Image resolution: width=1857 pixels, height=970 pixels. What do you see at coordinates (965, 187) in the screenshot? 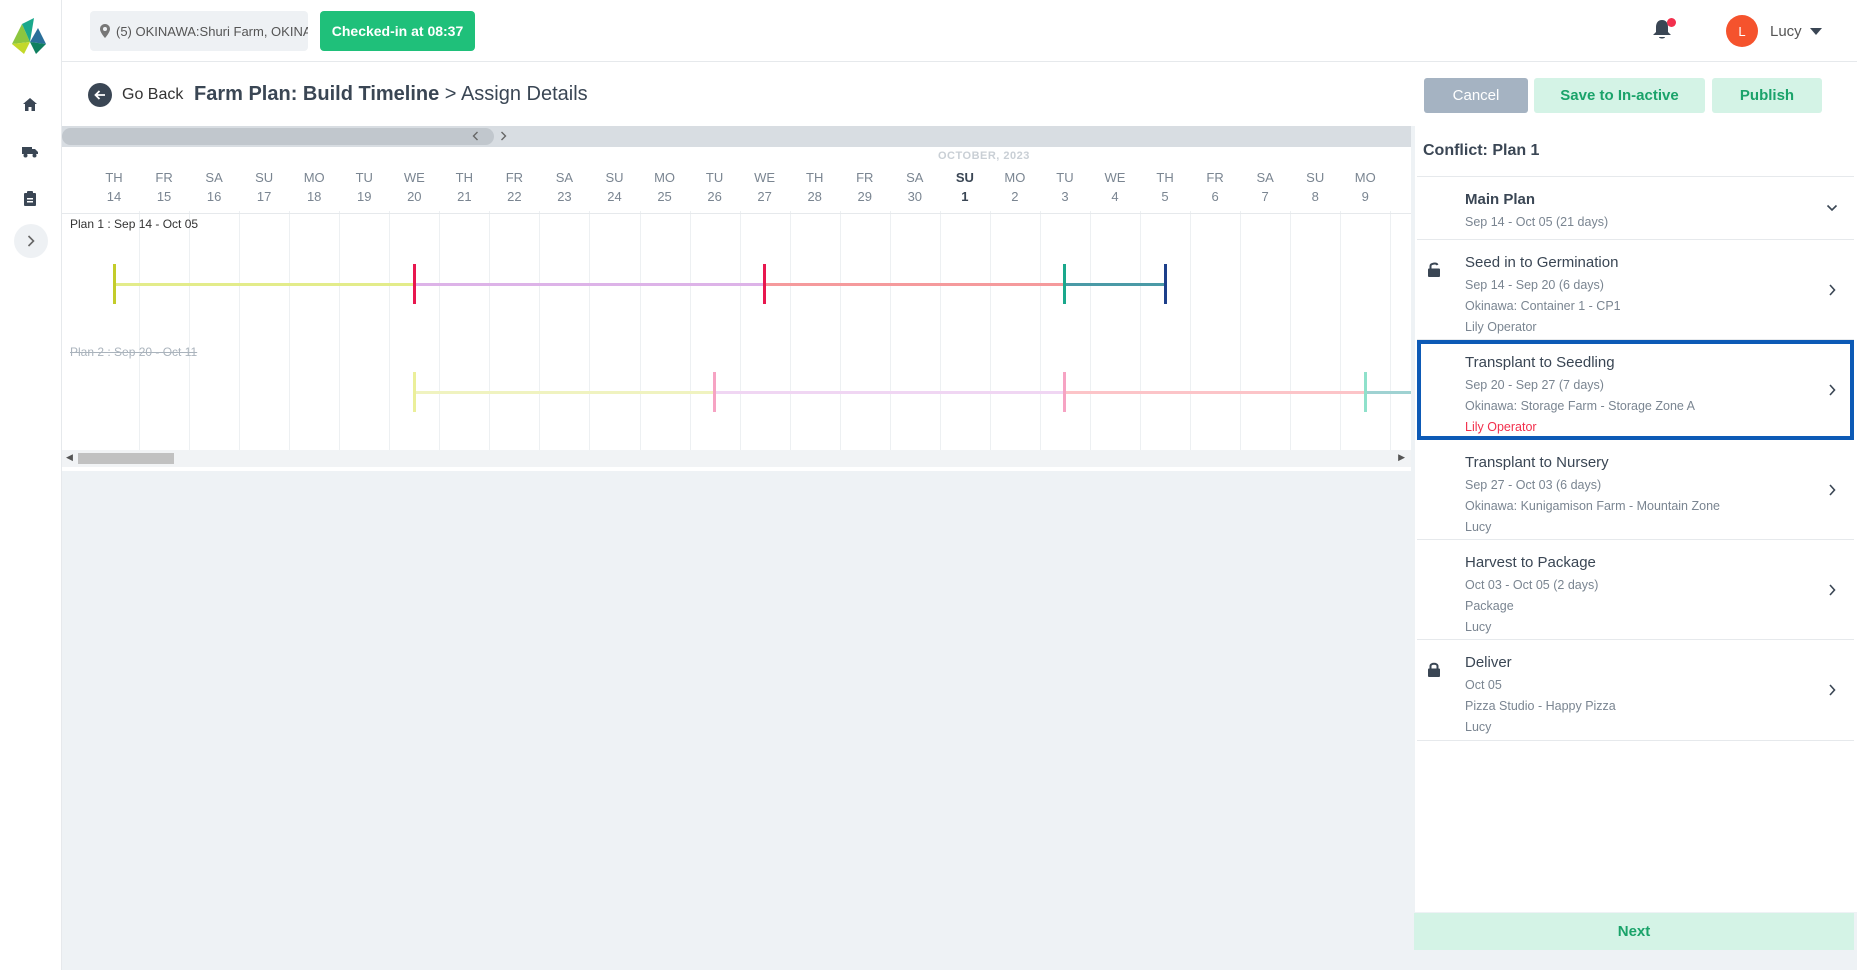
I see `timeline-day-column: SU 1` at bounding box center [965, 187].